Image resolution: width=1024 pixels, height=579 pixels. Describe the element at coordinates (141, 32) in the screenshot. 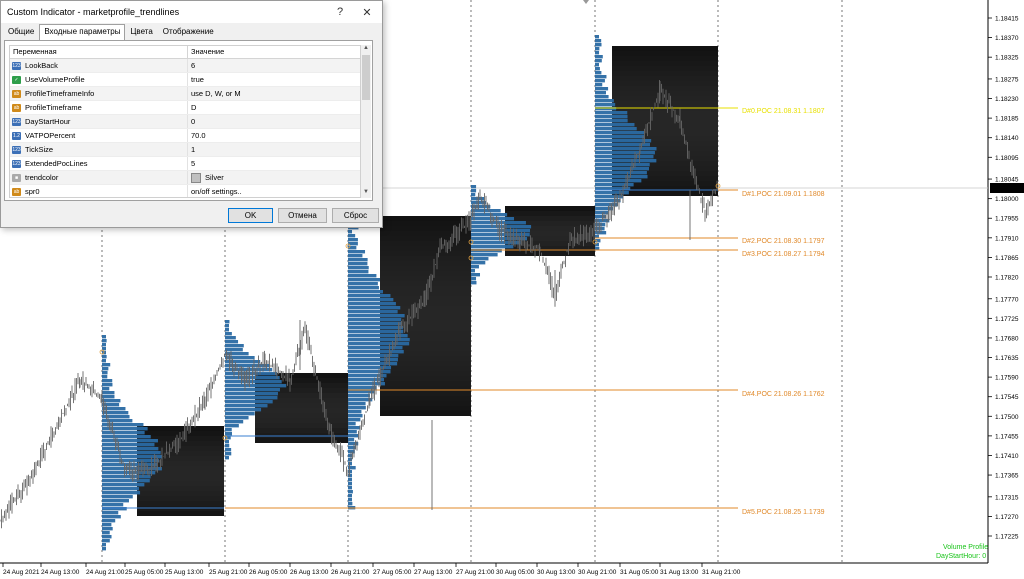

I see `tab-colors: Цвета` at that location.